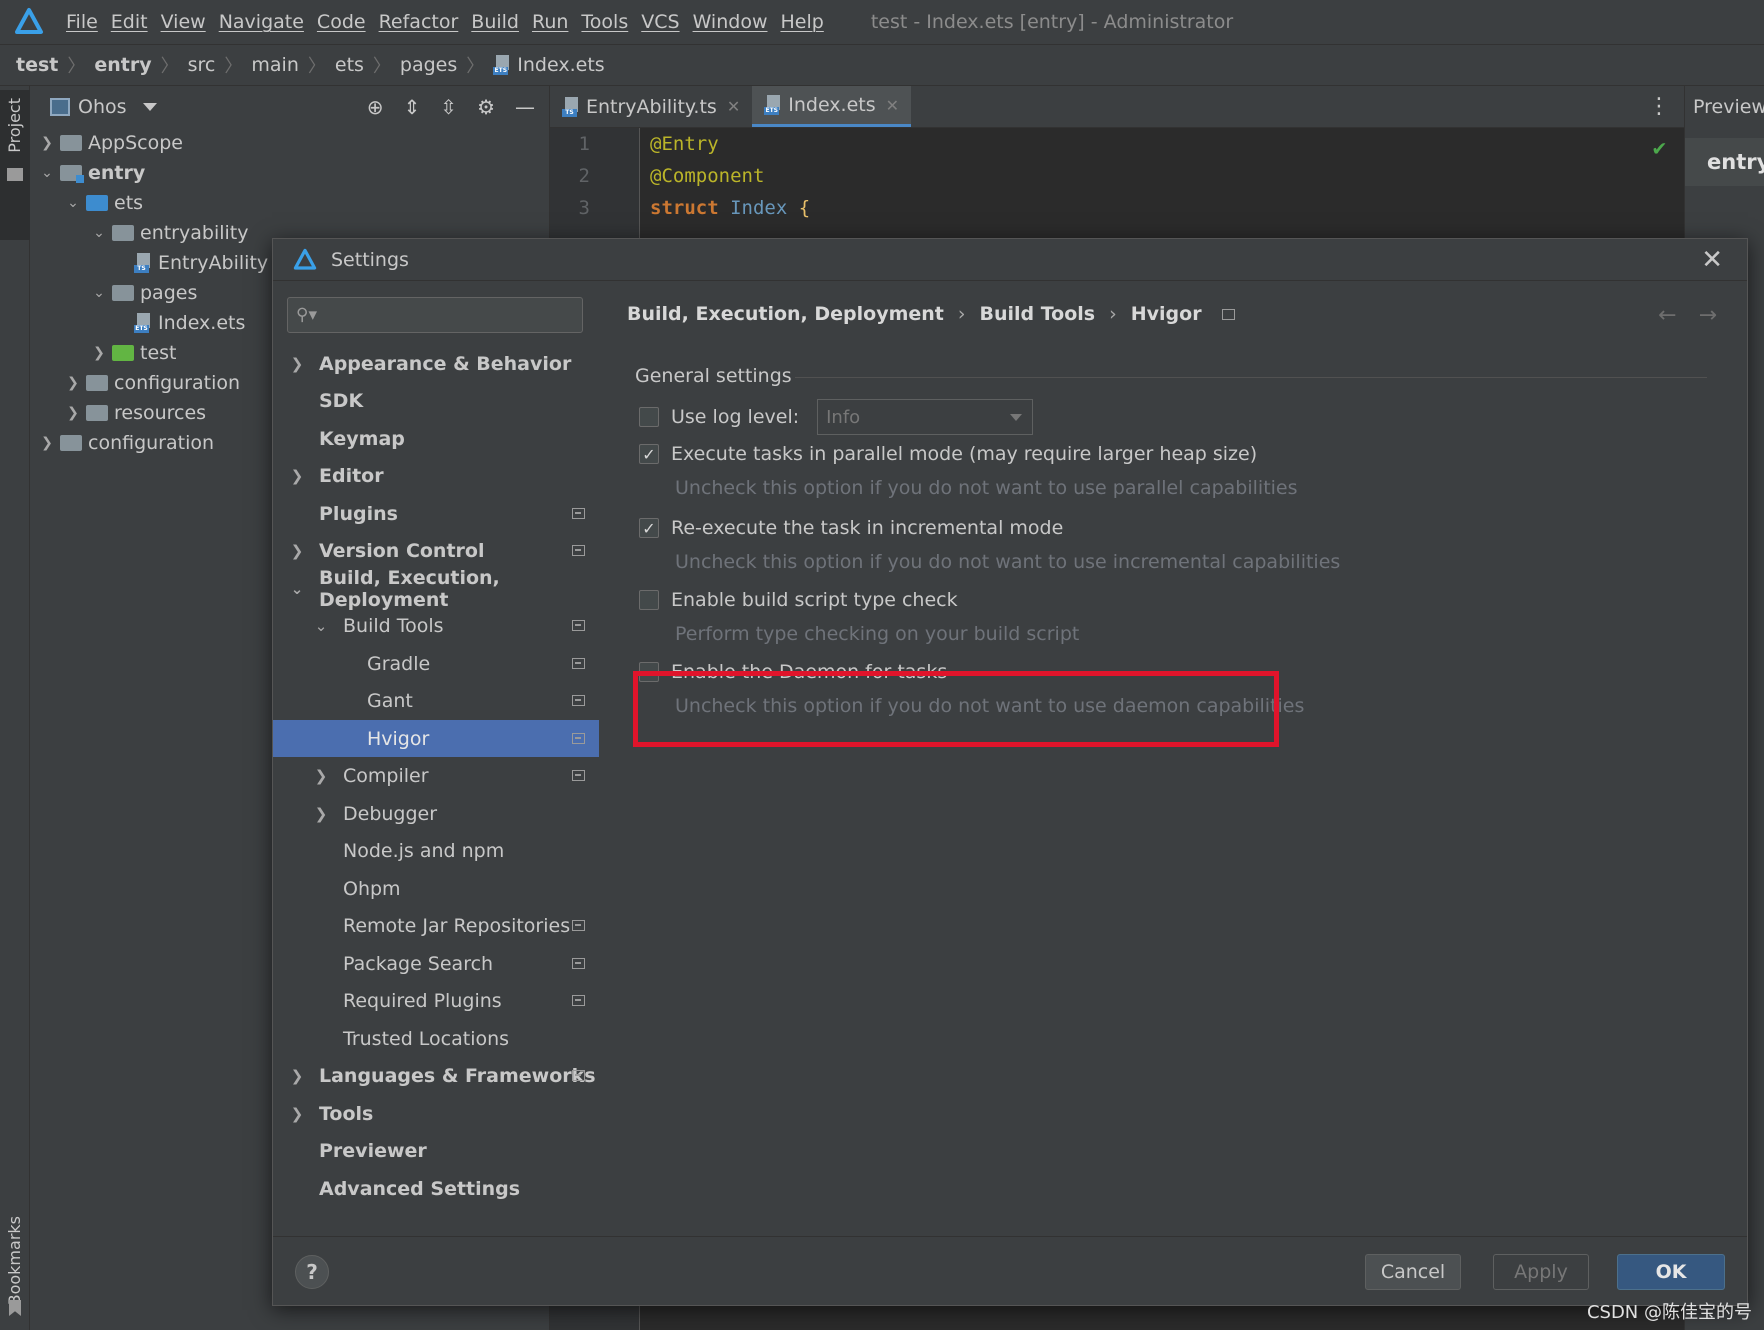 The image size is (1764, 1330). What do you see at coordinates (274, 65) in the screenshot?
I see `crumb-main: main` at bounding box center [274, 65].